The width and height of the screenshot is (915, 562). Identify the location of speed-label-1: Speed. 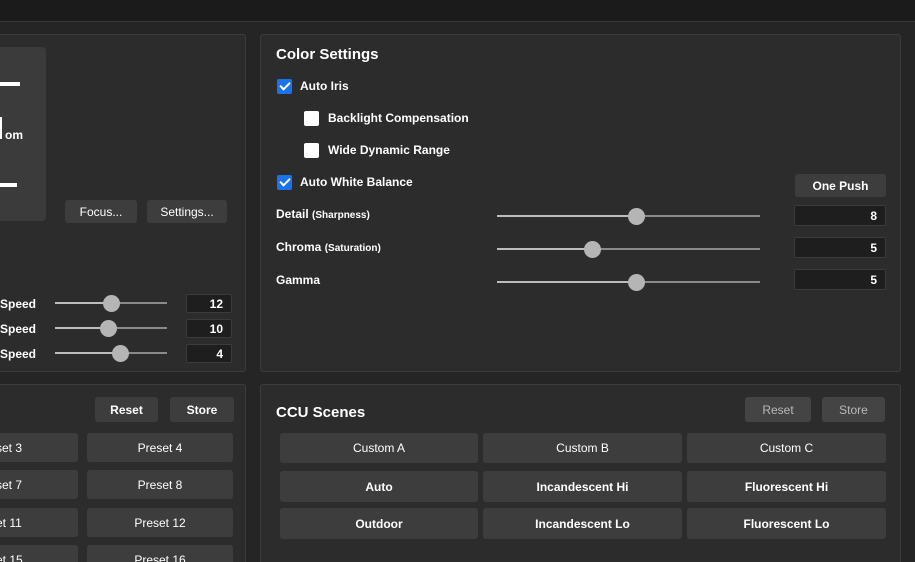
(18, 304).